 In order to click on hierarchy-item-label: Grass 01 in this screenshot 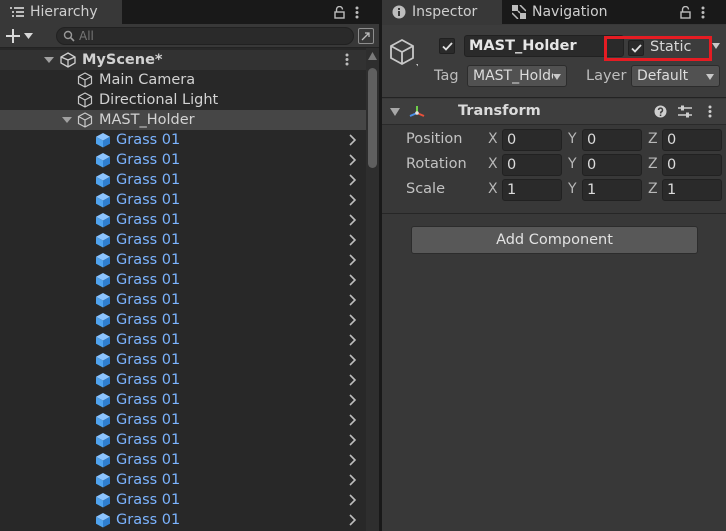, I will do `click(148, 420)`.